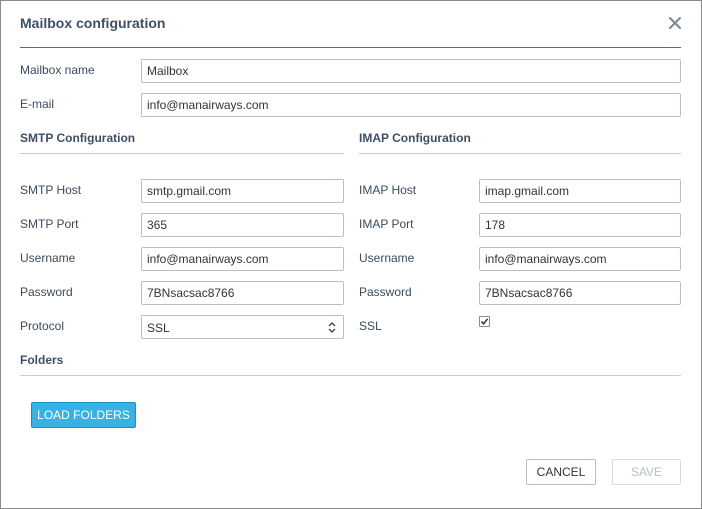 The width and height of the screenshot is (702, 509). I want to click on close-button, so click(675, 23).